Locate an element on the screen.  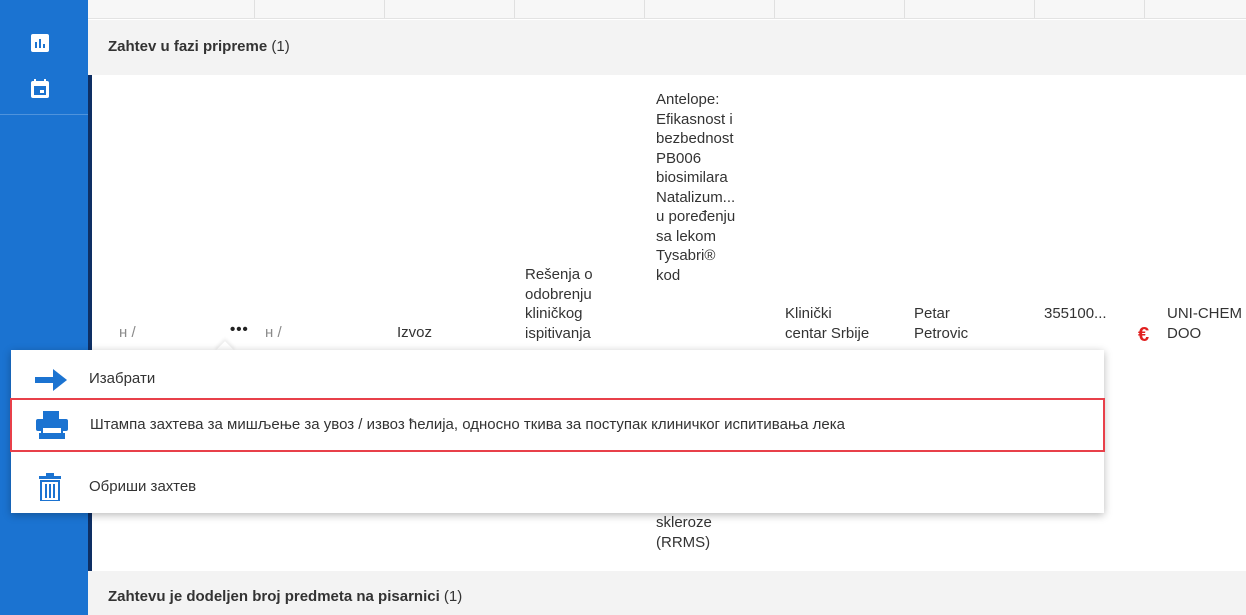
cell-number: н / is located at coordinates (127, 332).